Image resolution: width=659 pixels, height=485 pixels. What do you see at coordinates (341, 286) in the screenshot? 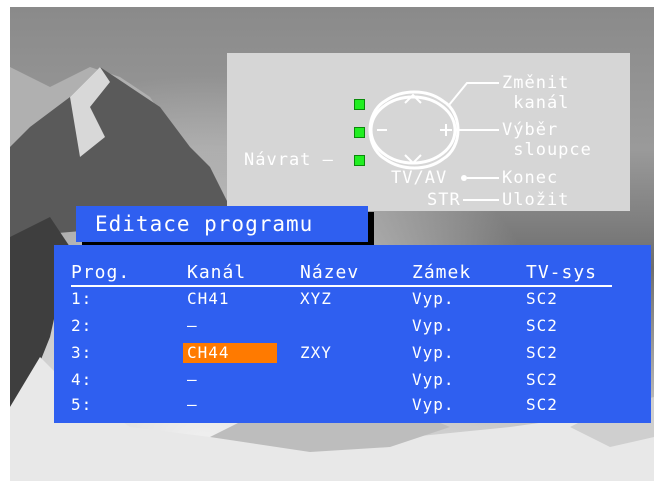
I see `header-underline` at bounding box center [341, 286].